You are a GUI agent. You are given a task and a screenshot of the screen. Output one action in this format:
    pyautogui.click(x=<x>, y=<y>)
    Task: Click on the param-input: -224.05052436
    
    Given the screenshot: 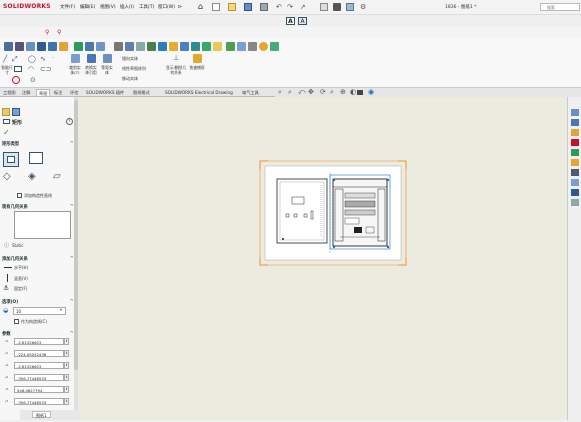 What is the action you would take?
    pyautogui.click(x=39, y=353)
    